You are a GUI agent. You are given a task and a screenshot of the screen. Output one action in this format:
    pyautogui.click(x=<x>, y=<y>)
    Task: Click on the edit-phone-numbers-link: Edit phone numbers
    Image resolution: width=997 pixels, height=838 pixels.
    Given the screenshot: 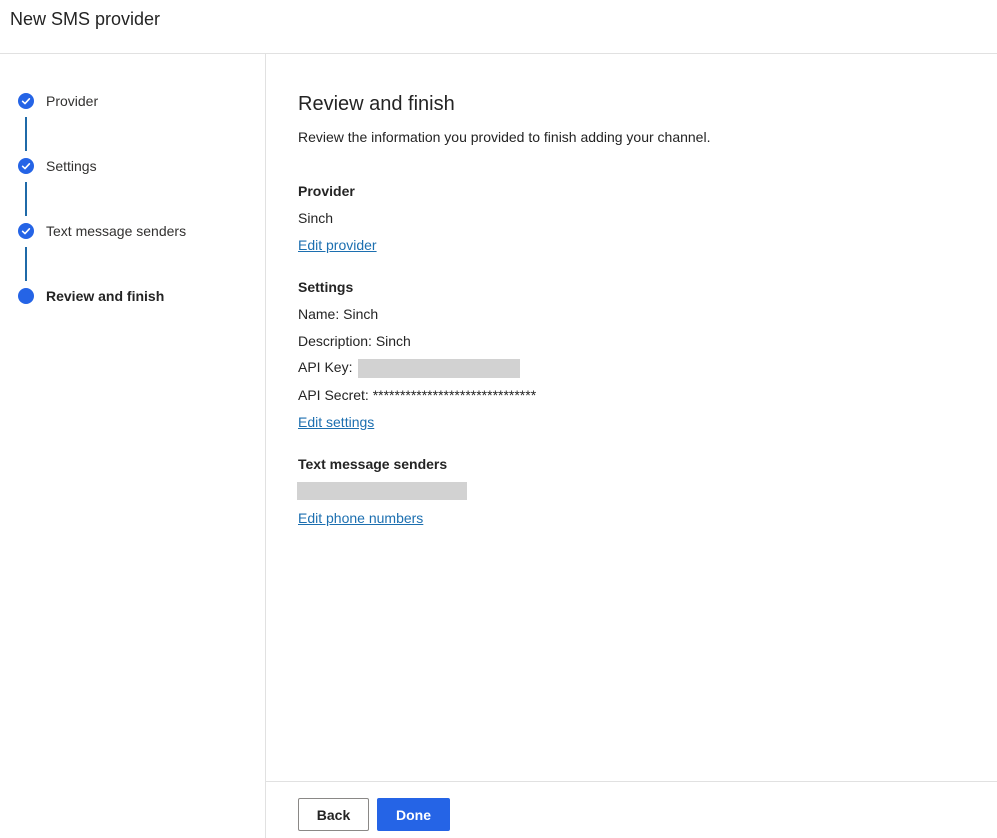 What is the action you would take?
    pyautogui.click(x=360, y=518)
    